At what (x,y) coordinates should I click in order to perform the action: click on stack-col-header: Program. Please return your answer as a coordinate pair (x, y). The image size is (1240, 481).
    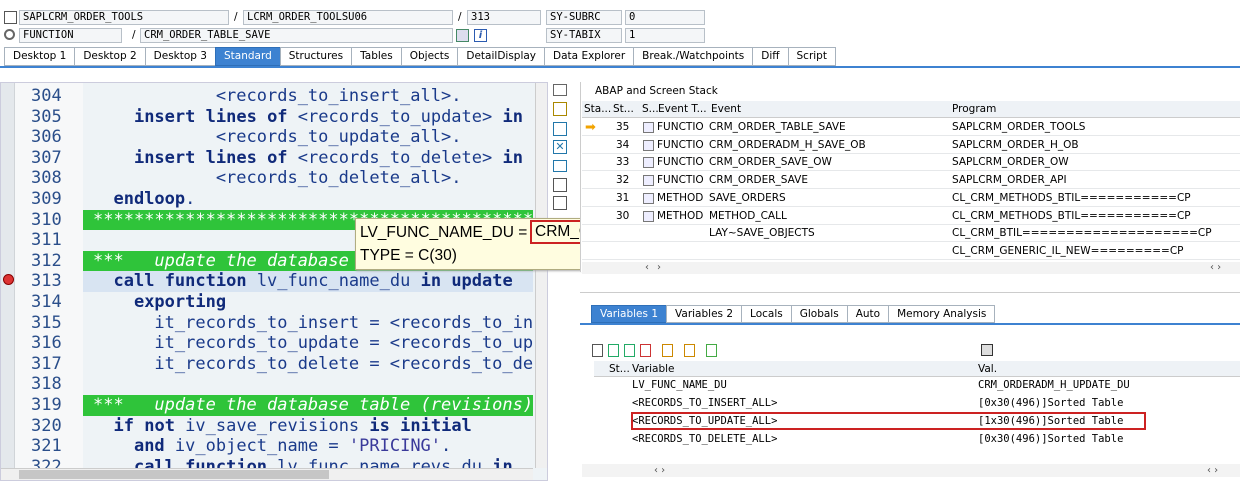
    Looking at the image, I should click on (974, 109).